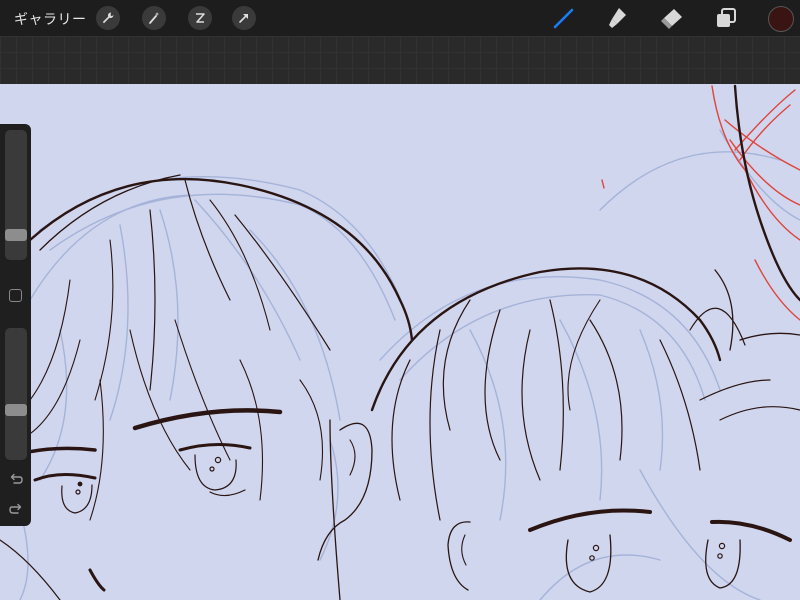  I want to click on brush-icon, so click(563, 18).